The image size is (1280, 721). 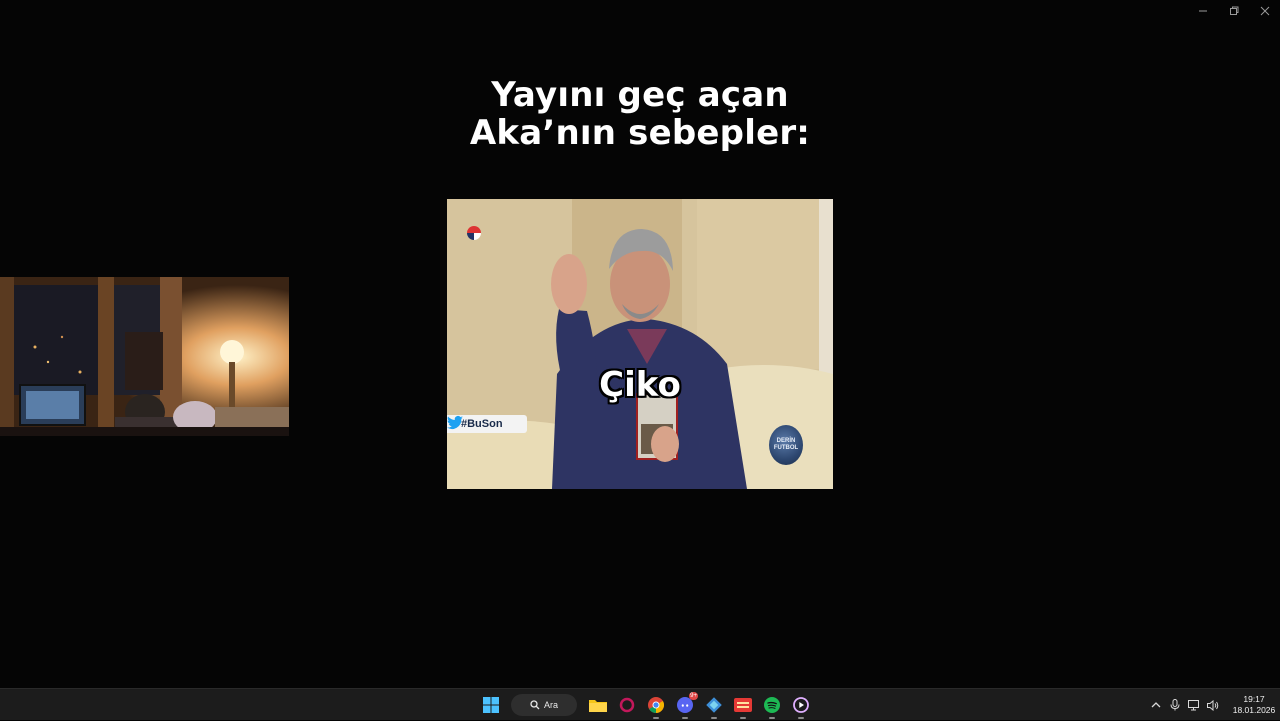 I want to click on hashtag-badge: #BuSon, so click(x=487, y=424).